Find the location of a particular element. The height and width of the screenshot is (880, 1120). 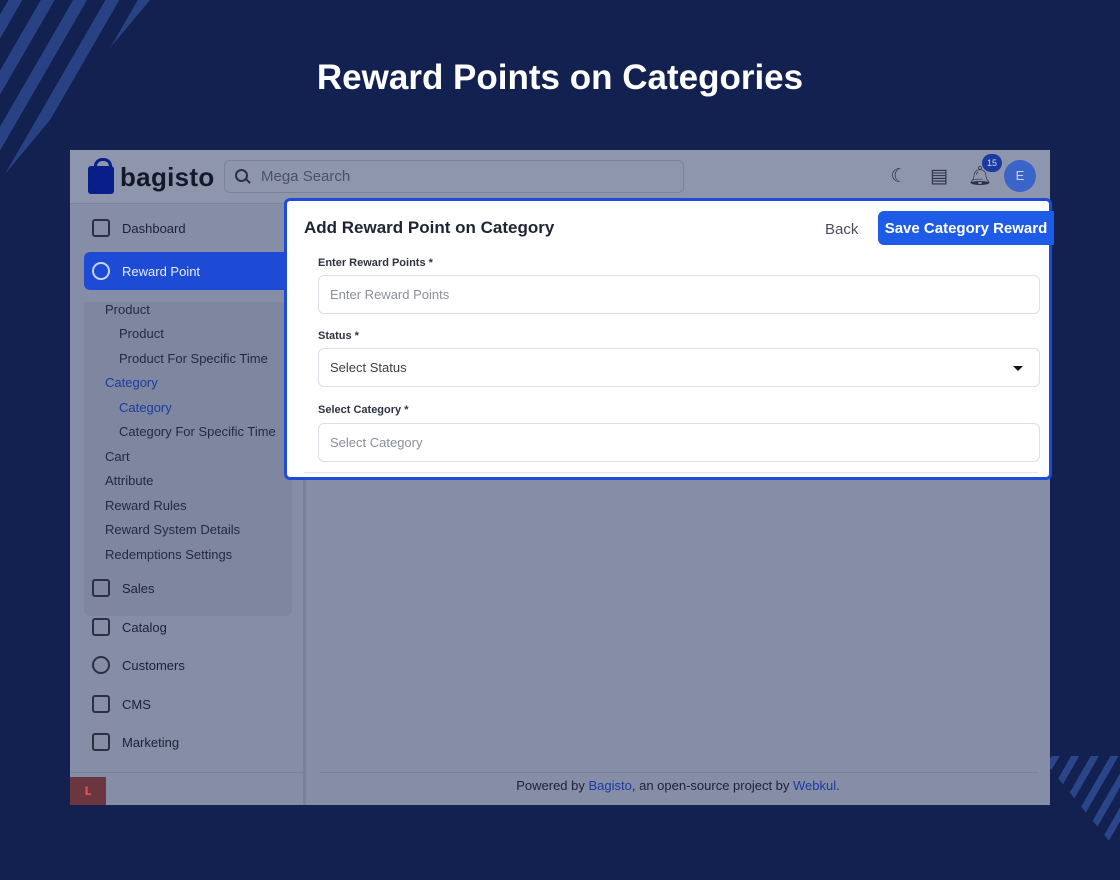

back-button: Back is located at coordinates (841, 229).